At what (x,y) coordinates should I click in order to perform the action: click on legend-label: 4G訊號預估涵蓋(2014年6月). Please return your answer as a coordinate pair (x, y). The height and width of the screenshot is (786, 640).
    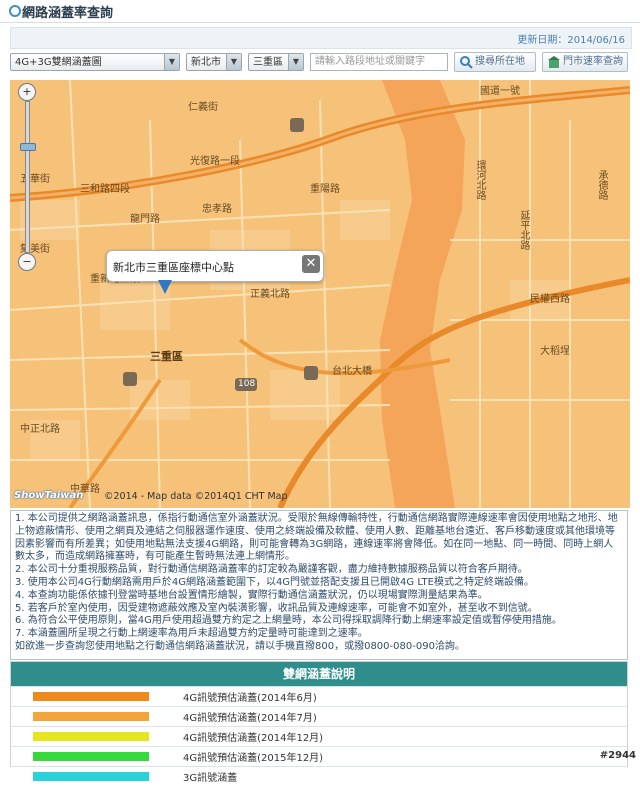
    Looking at the image, I should click on (250, 698).